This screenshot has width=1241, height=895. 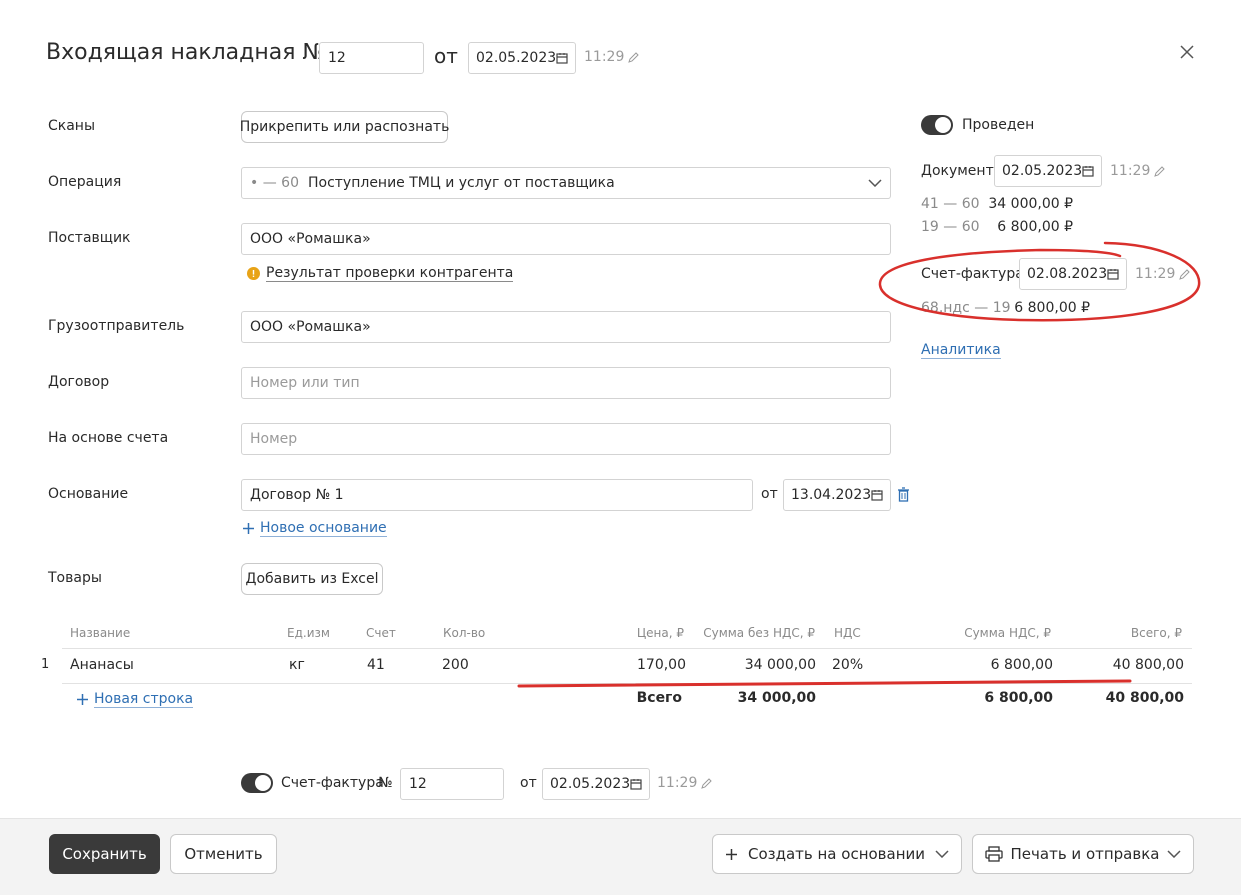 I want to click on close-icon, so click(x=1187, y=52).